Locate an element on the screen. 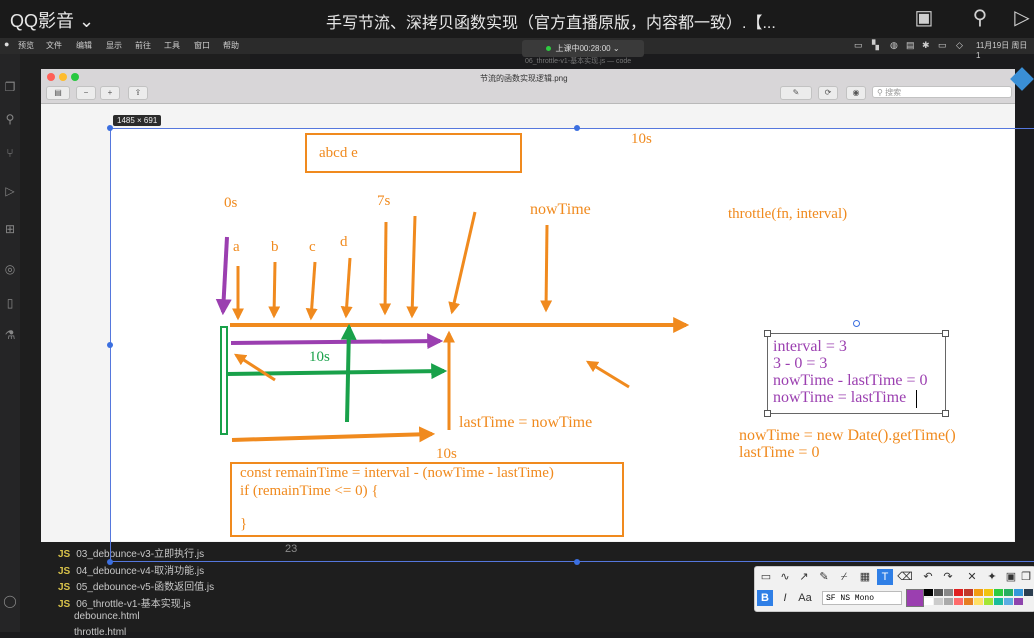 The width and height of the screenshot is (1034, 638). arrow-icon: ↗ is located at coordinates (804, 577).